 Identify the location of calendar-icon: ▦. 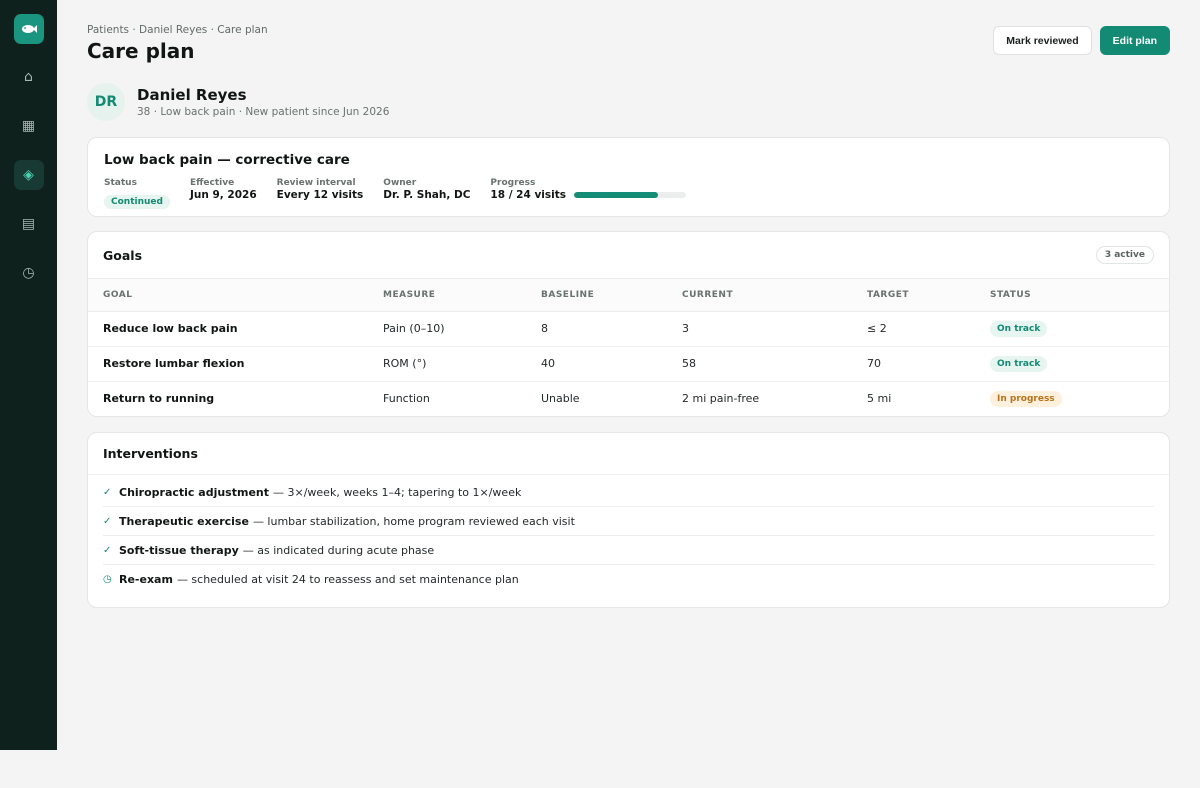
(28, 126).